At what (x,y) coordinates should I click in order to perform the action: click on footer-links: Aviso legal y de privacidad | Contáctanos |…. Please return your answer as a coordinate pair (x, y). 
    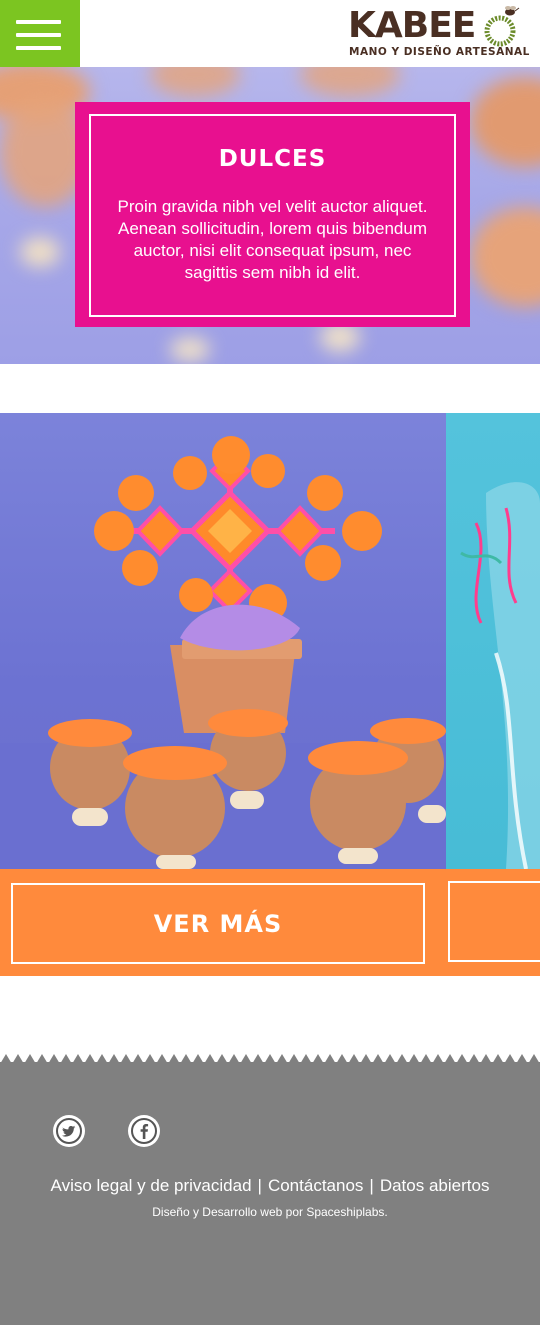
    Looking at the image, I should click on (270, 1186).